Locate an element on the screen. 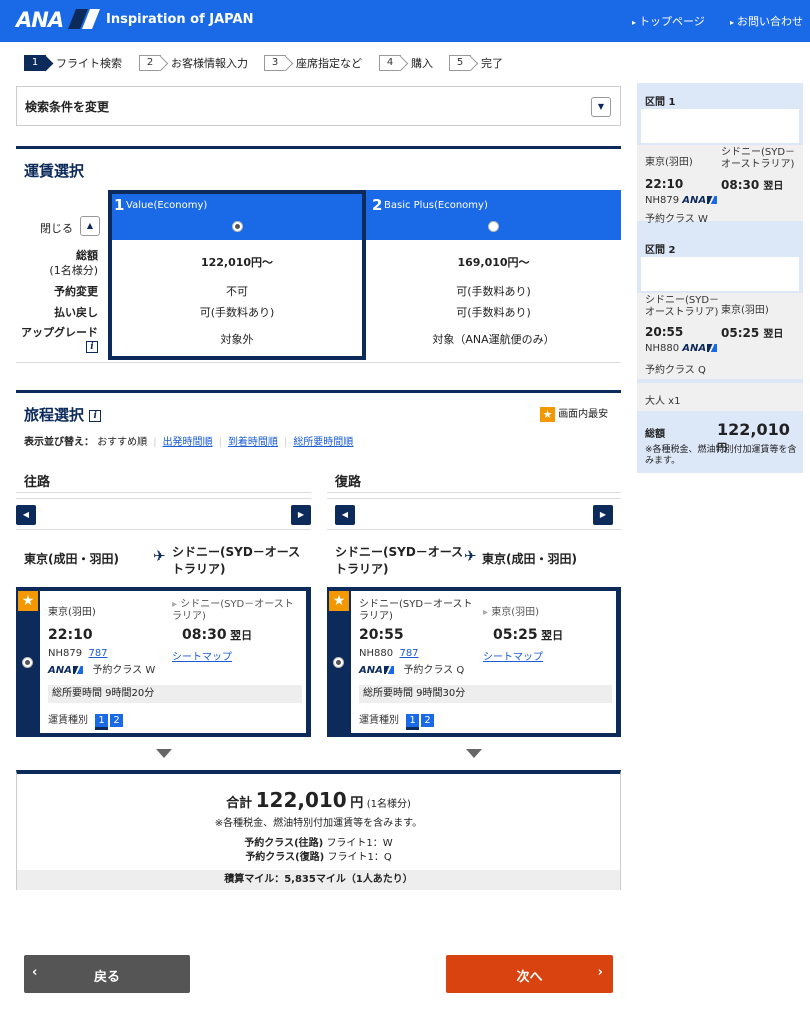  flight-number: NH879 is located at coordinates (65, 653).